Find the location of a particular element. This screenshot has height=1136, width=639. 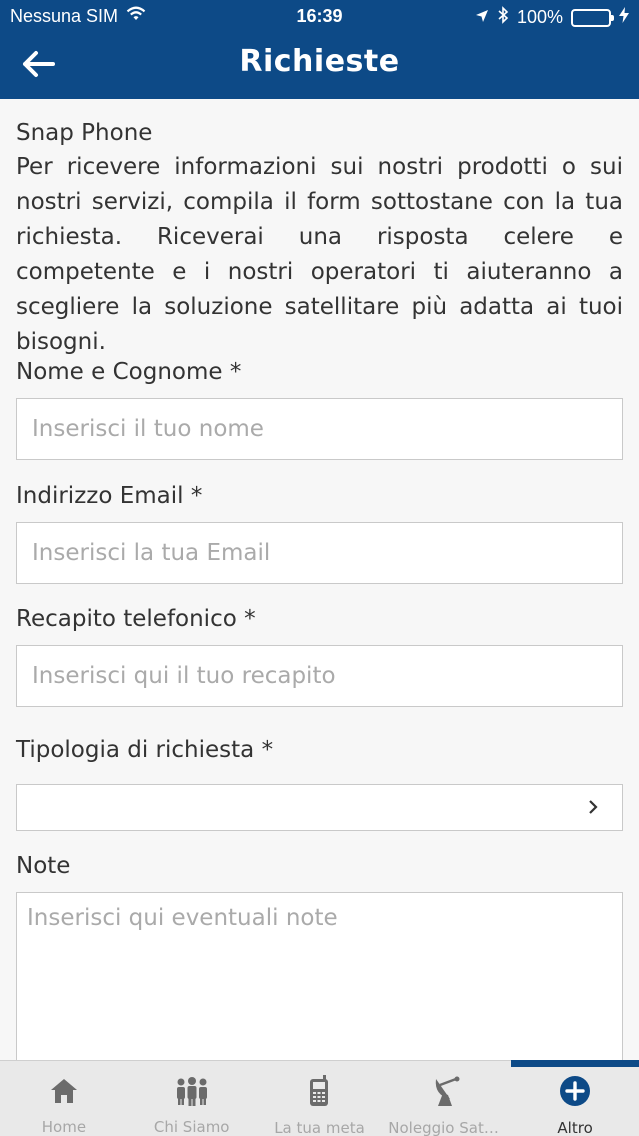

tab-la-tua-meta: La tua meta is located at coordinates (320, 1098).